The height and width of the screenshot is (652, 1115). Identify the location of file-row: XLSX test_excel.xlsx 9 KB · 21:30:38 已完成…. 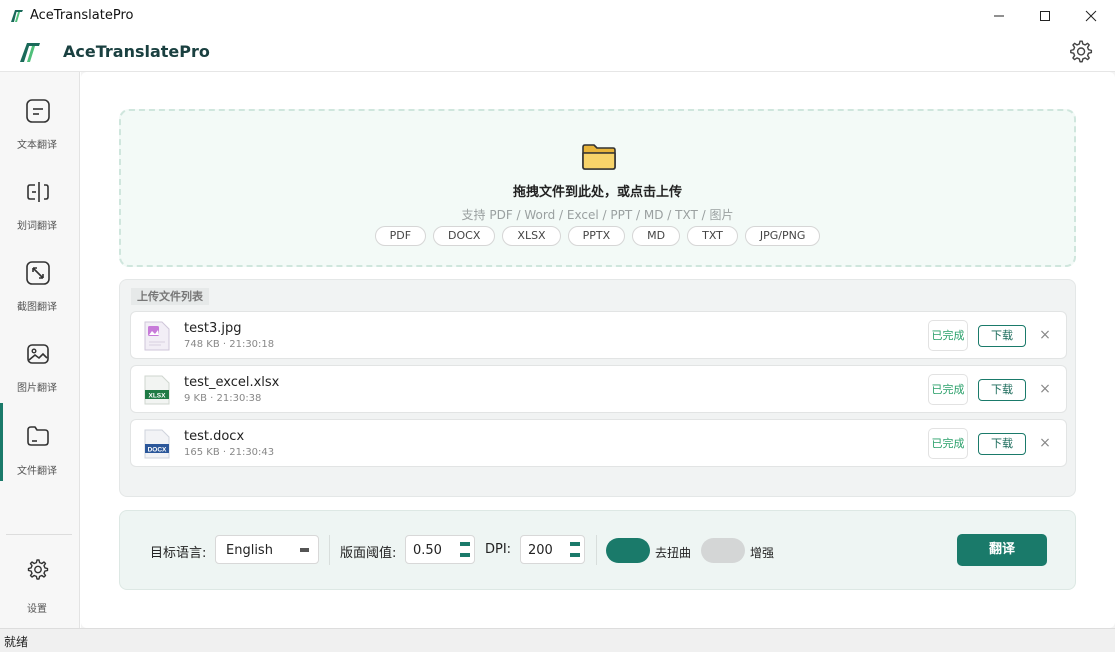
(598, 389).